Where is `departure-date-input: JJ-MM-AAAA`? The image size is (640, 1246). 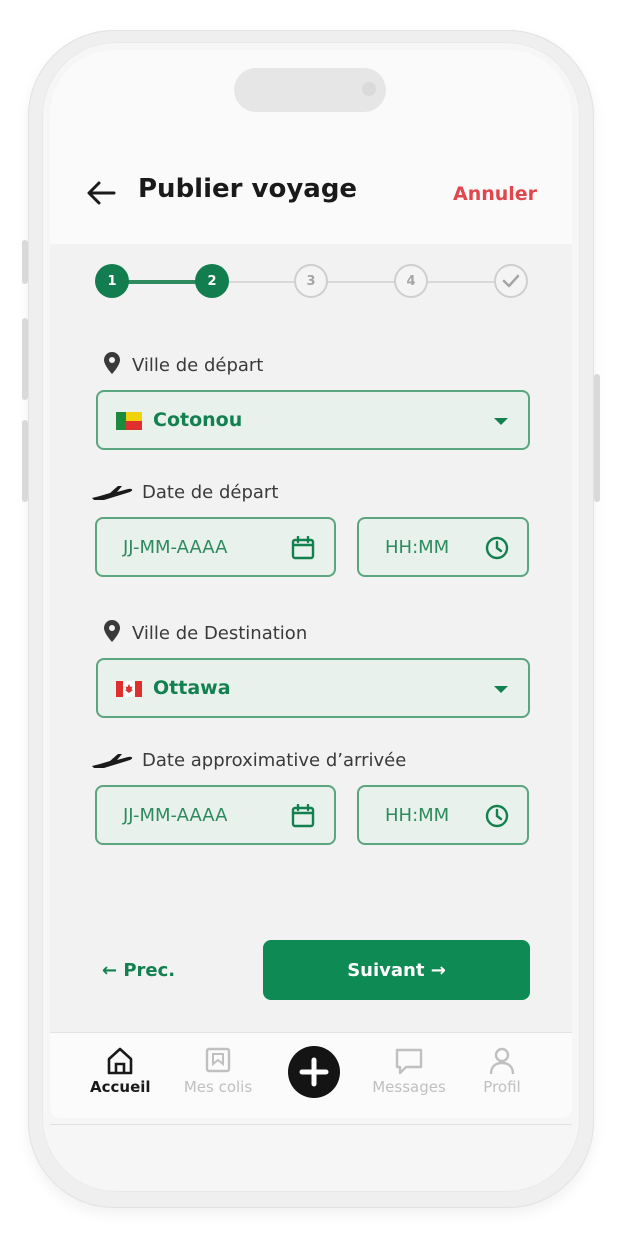 departure-date-input: JJ-MM-AAAA is located at coordinates (215, 547).